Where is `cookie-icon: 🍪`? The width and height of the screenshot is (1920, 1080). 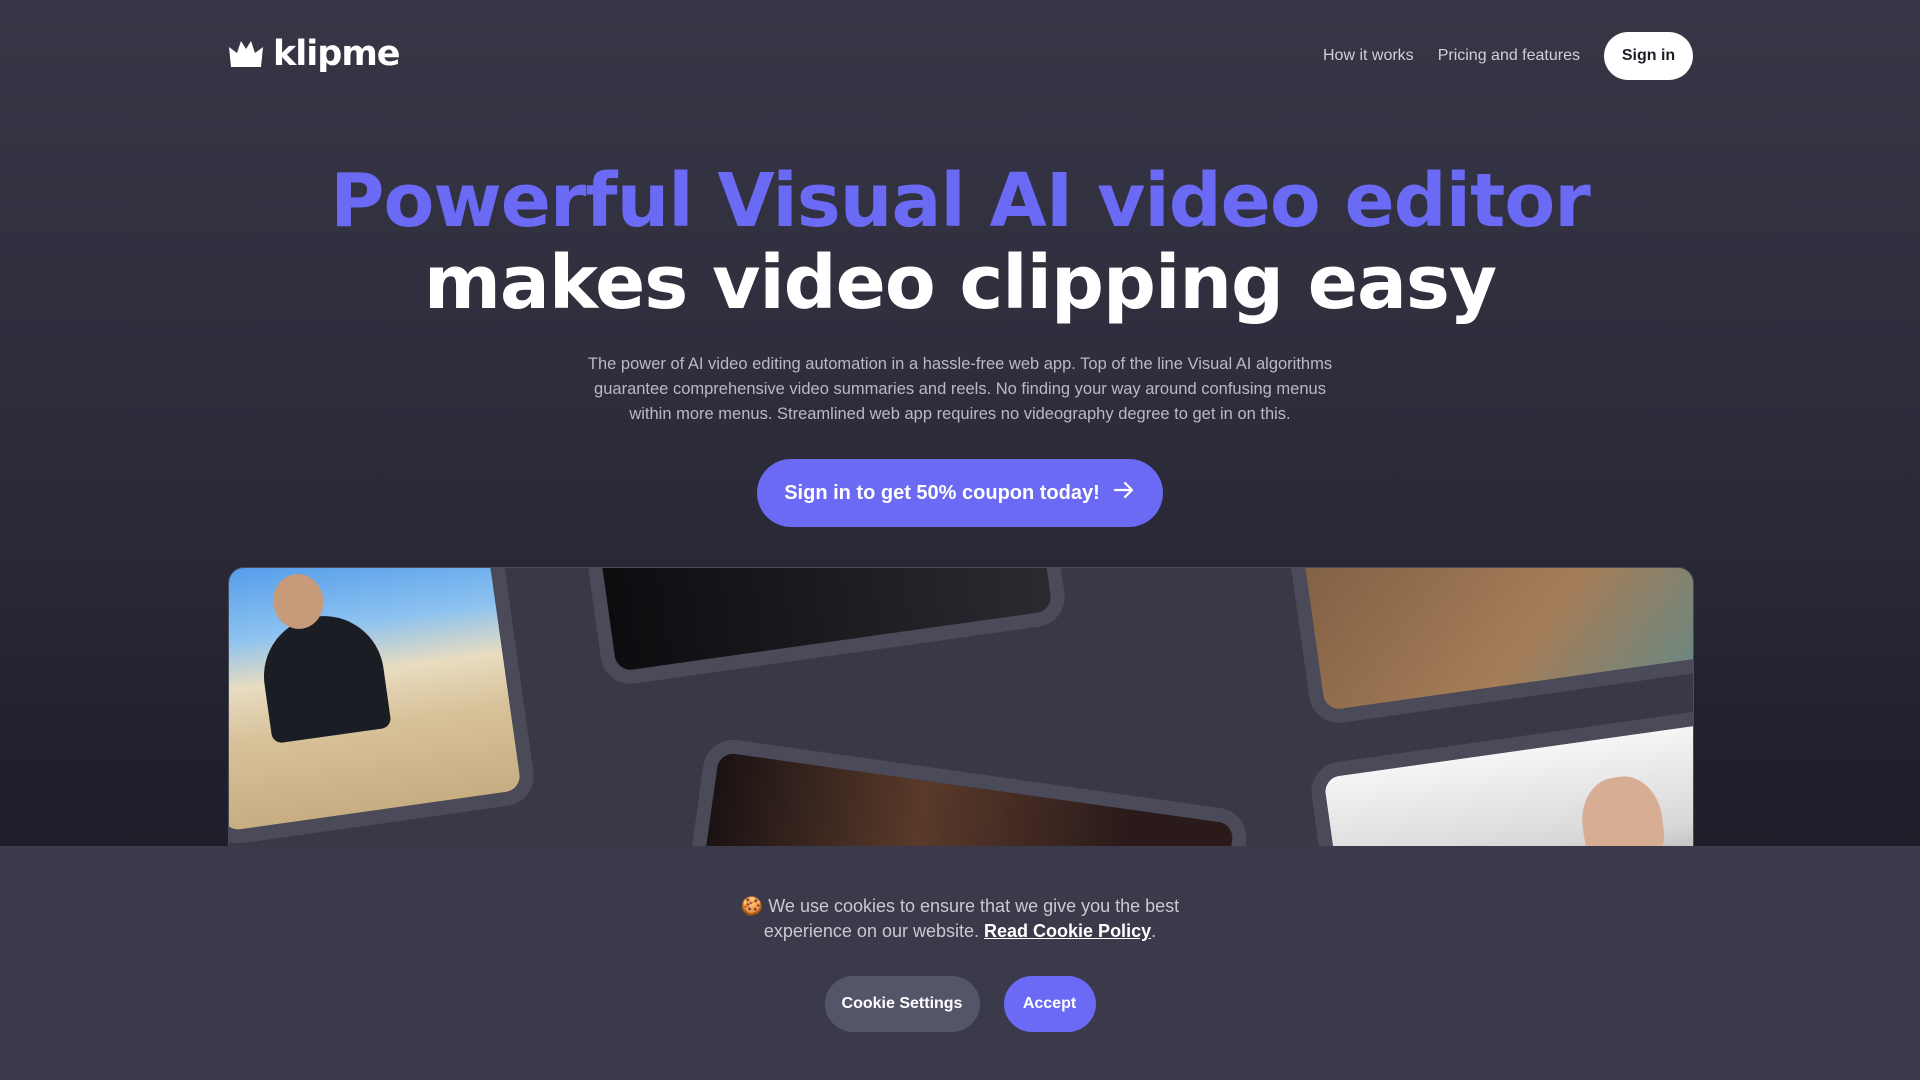
cookie-icon: 🍪 is located at coordinates (752, 906).